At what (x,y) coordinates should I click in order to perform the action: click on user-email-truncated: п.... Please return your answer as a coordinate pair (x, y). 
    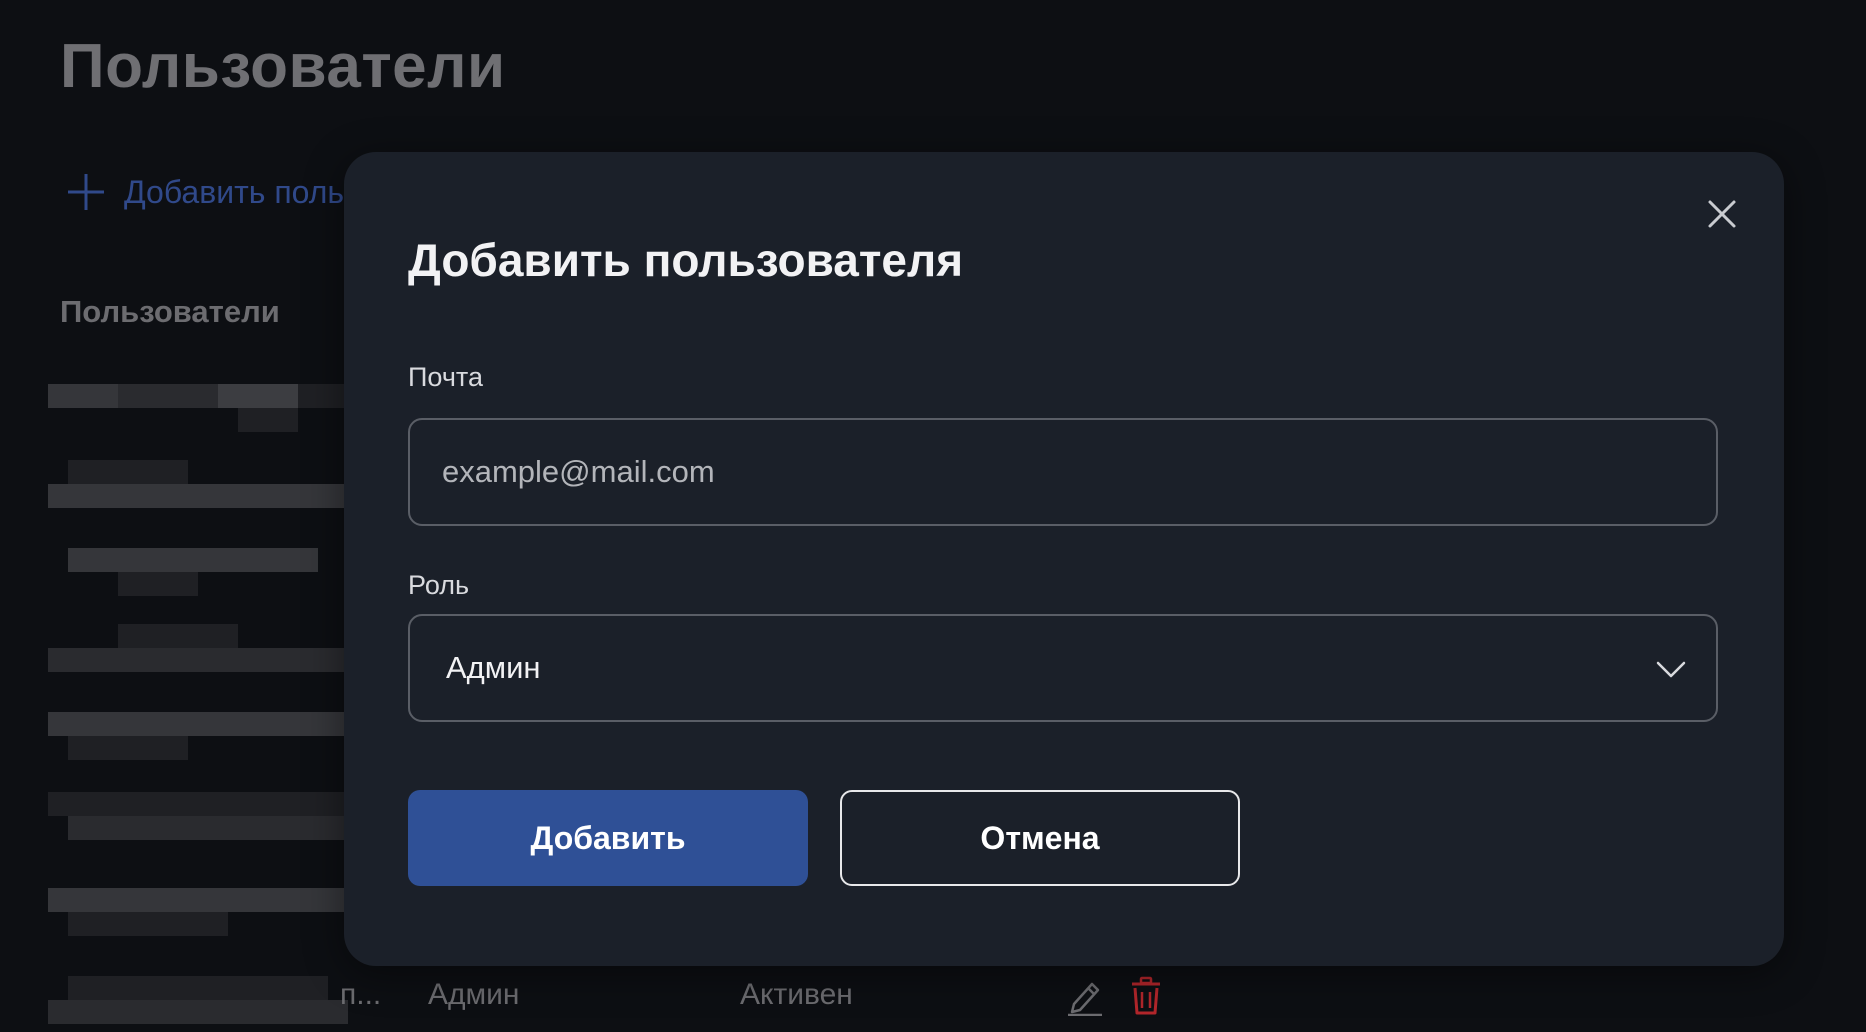
    Looking at the image, I should click on (361, 994).